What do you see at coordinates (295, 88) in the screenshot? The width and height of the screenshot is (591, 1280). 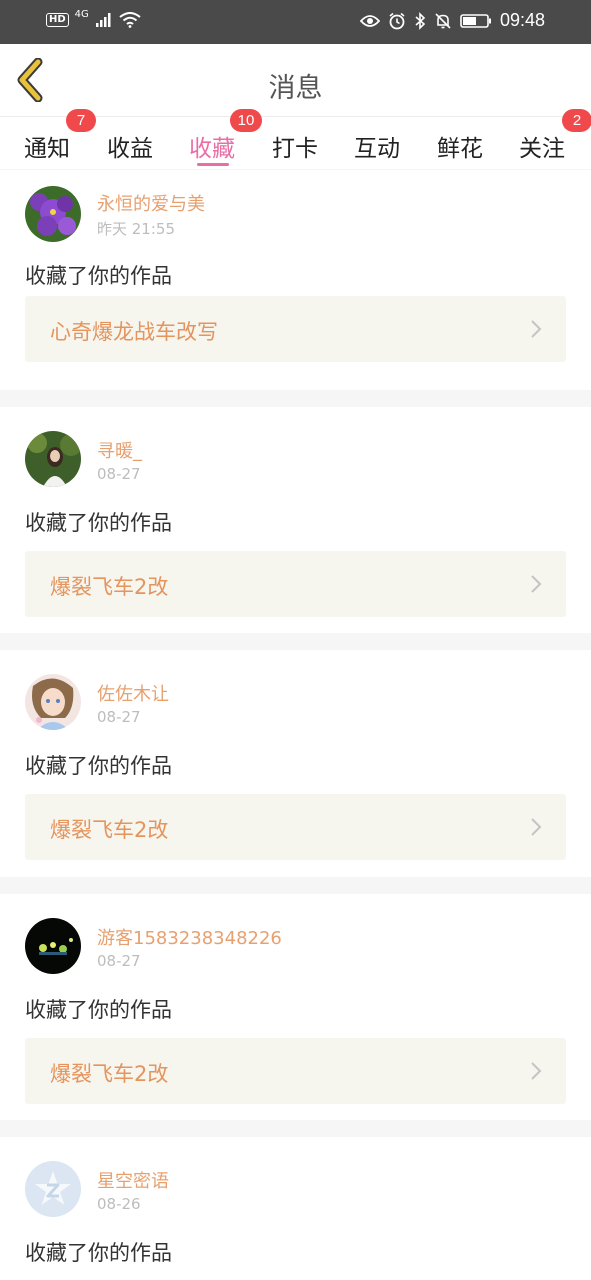 I see `page-title: 消息` at bounding box center [295, 88].